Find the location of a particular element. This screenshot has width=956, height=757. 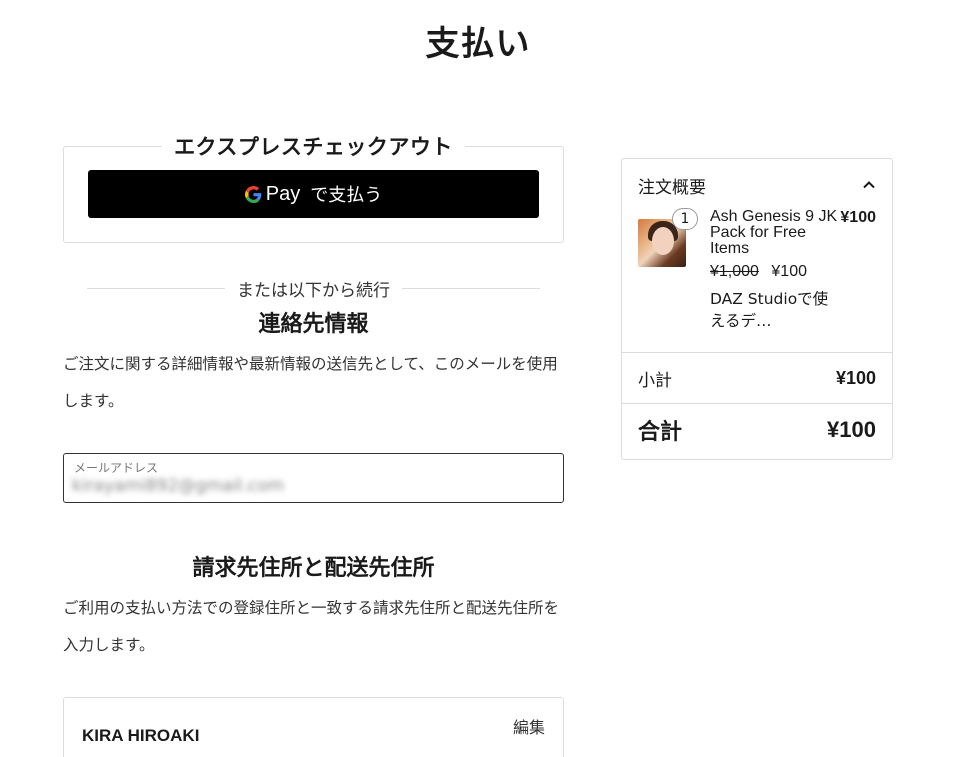

address-card: KIRA HIROAKI 編集 is located at coordinates (313, 727).